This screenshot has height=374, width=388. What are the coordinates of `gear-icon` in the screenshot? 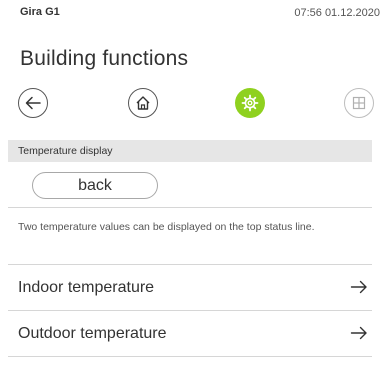 It's located at (250, 103).